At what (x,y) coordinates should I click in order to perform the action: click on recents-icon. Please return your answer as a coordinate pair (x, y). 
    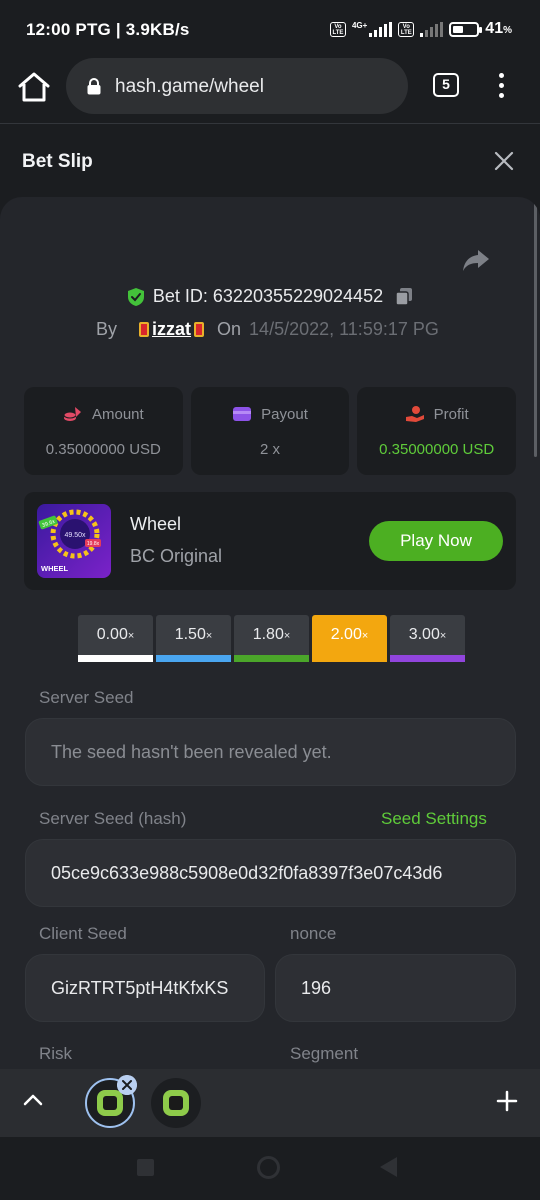
    Looking at the image, I should click on (145, 1167).